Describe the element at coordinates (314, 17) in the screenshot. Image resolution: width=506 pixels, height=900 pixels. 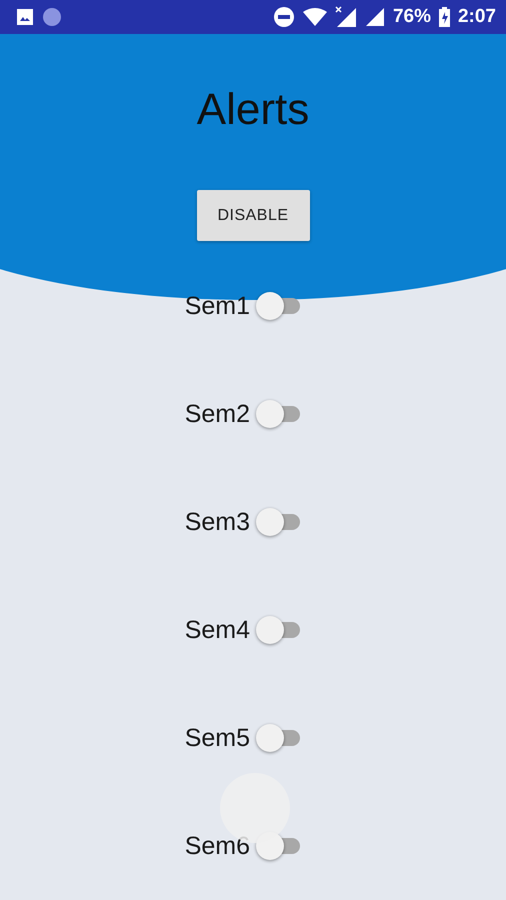
I see `wifi-icon` at that location.